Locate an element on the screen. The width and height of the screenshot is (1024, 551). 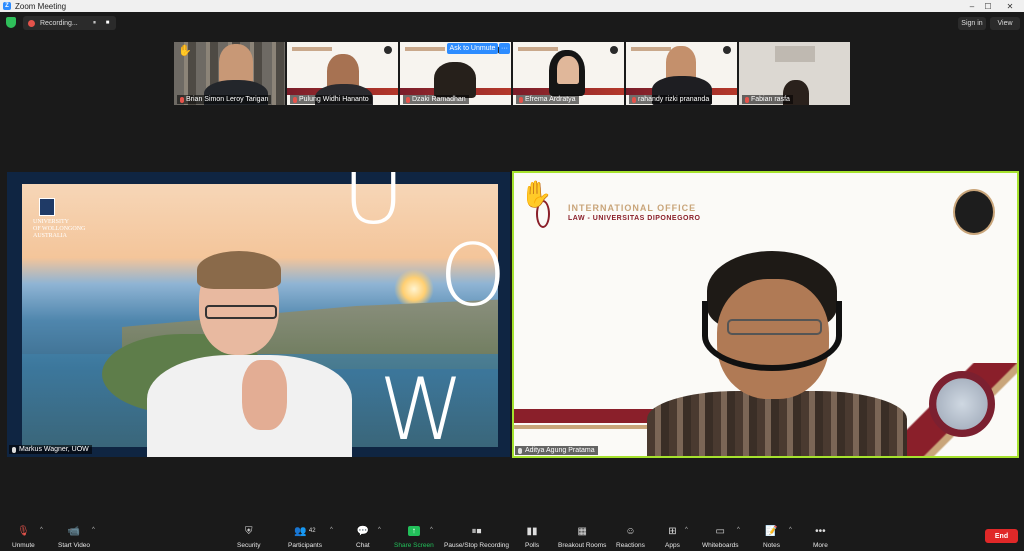
share-options-caret: ^ is located at coordinates (431, 530).